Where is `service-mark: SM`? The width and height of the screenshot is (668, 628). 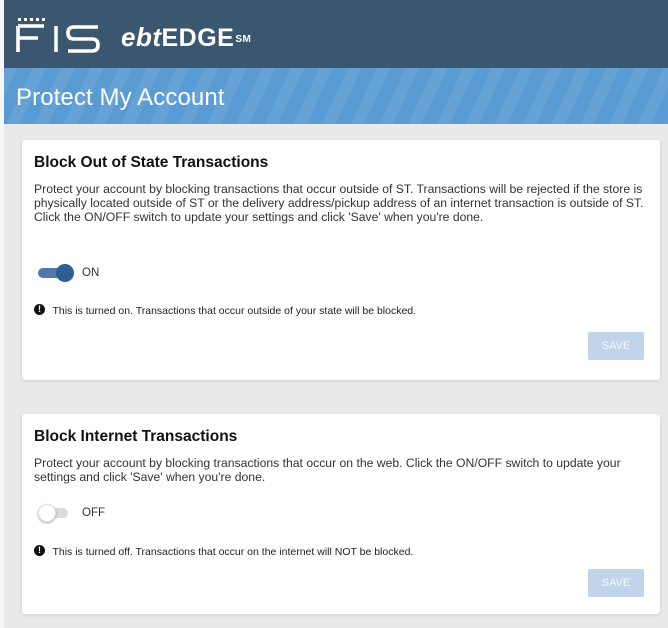 service-mark: SM is located at coordinates (243, 39).